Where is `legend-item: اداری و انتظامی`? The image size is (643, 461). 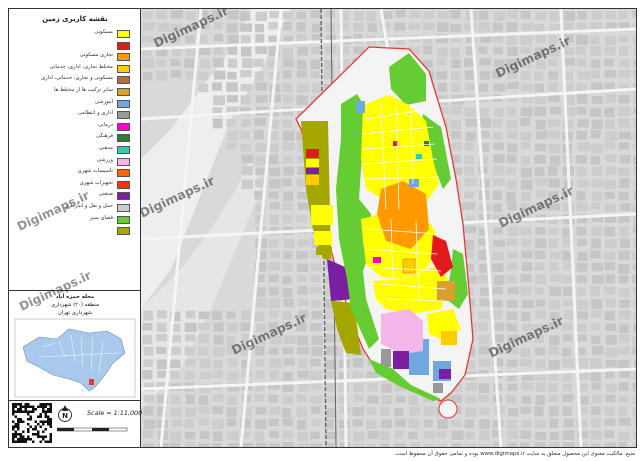
legend-item: اداری و انتظامی is located at coordinates (75, 116).